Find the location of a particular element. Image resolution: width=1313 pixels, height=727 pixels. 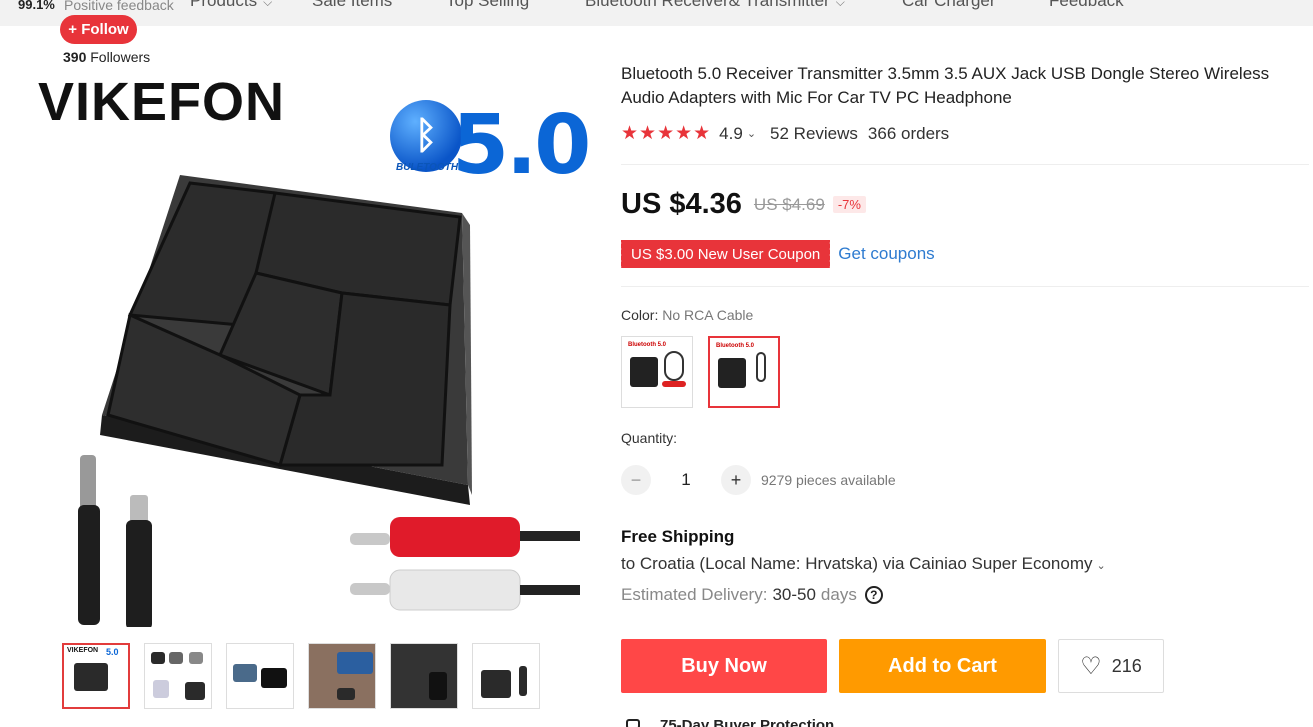

price-row: US $4.36 US $4.69 -7% is located at coordinates (743, 204).